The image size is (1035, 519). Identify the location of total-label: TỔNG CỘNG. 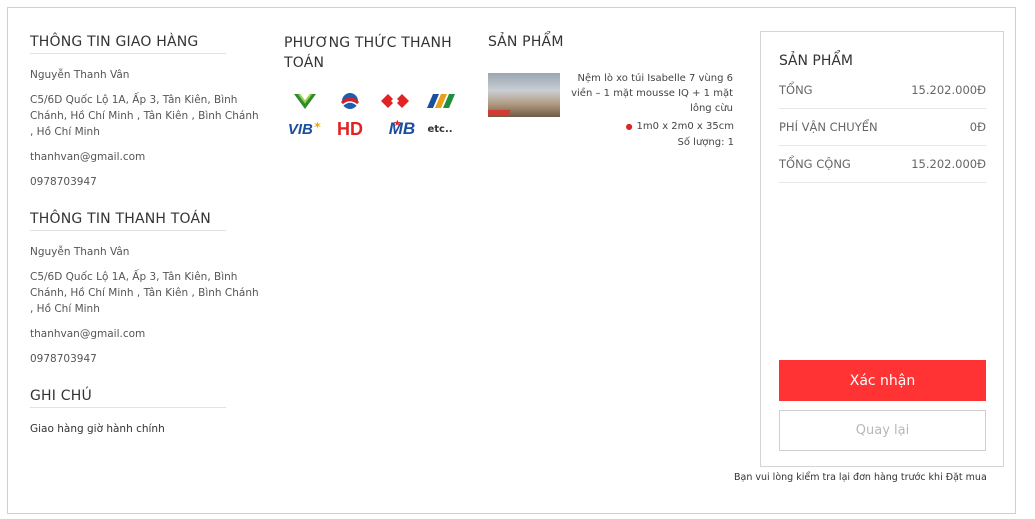
(815, 163).